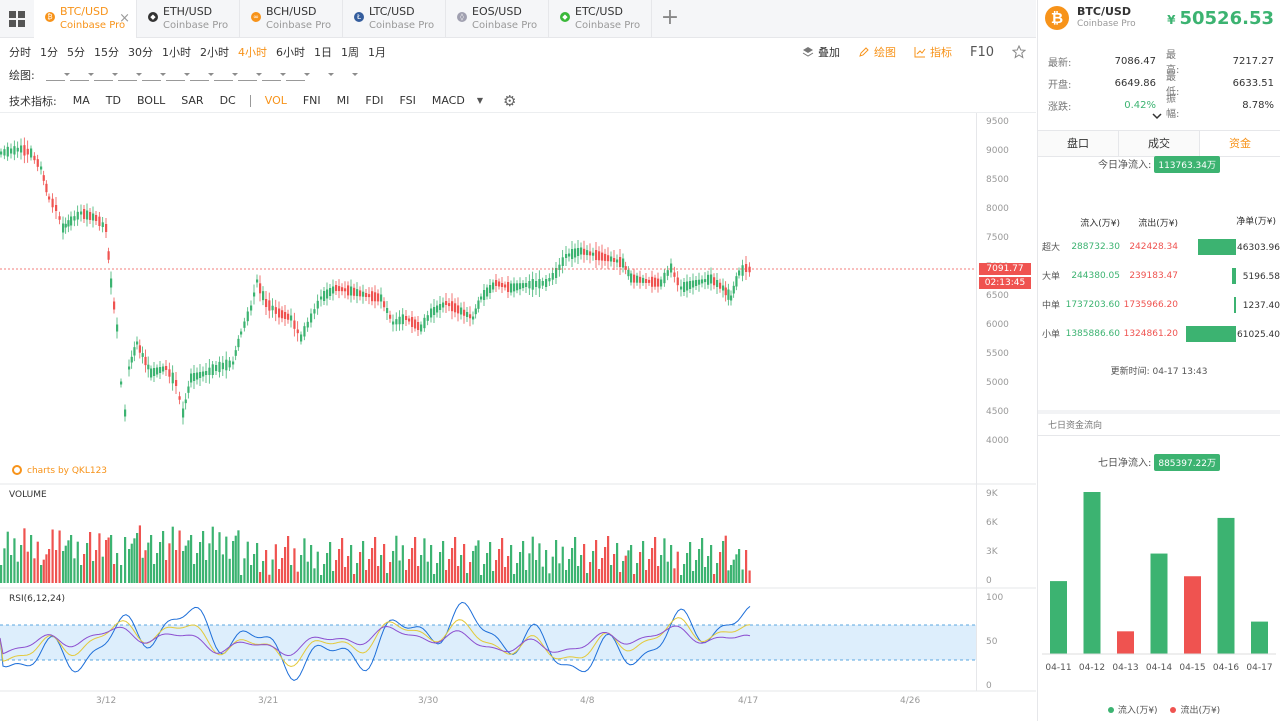 This screenshot has height=721, width=1280. Describe the element at coordinates (154, 75) in the screenshot. I see `fibonacci-tool-icon` at that location.